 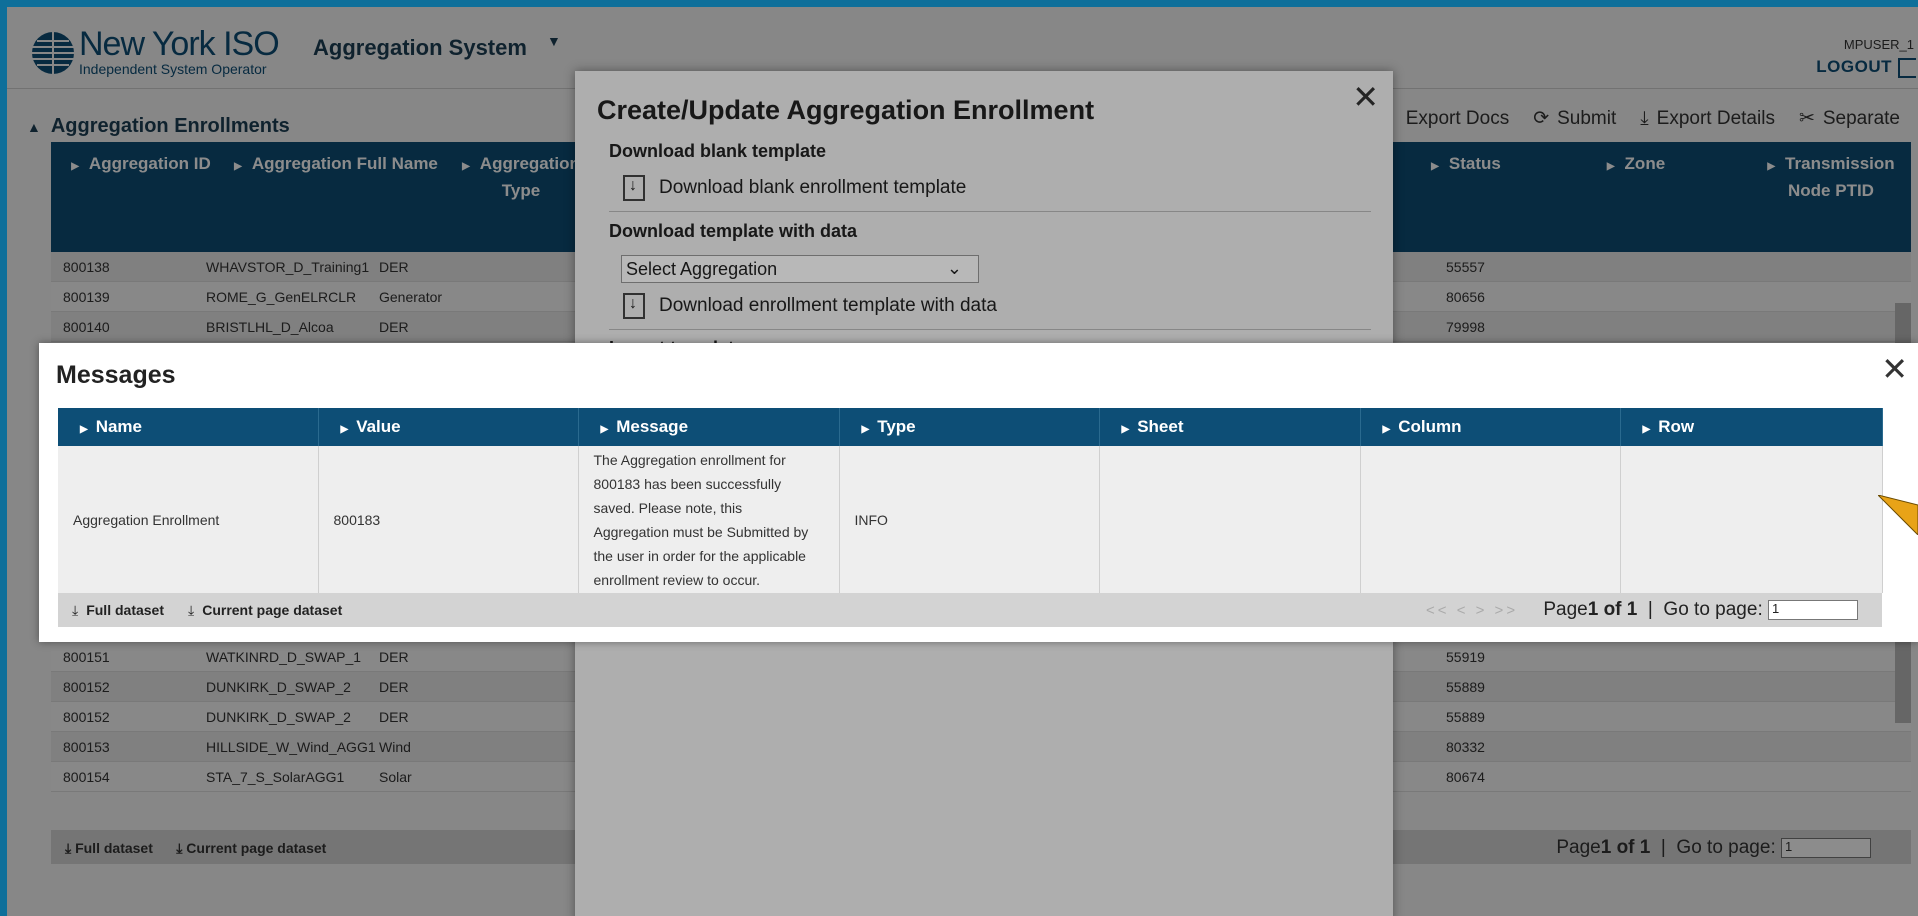 What do you see at coordinates (448, 519) in the screenshot?
I see `cell-value: 800183` at bounding box center [448, 519].